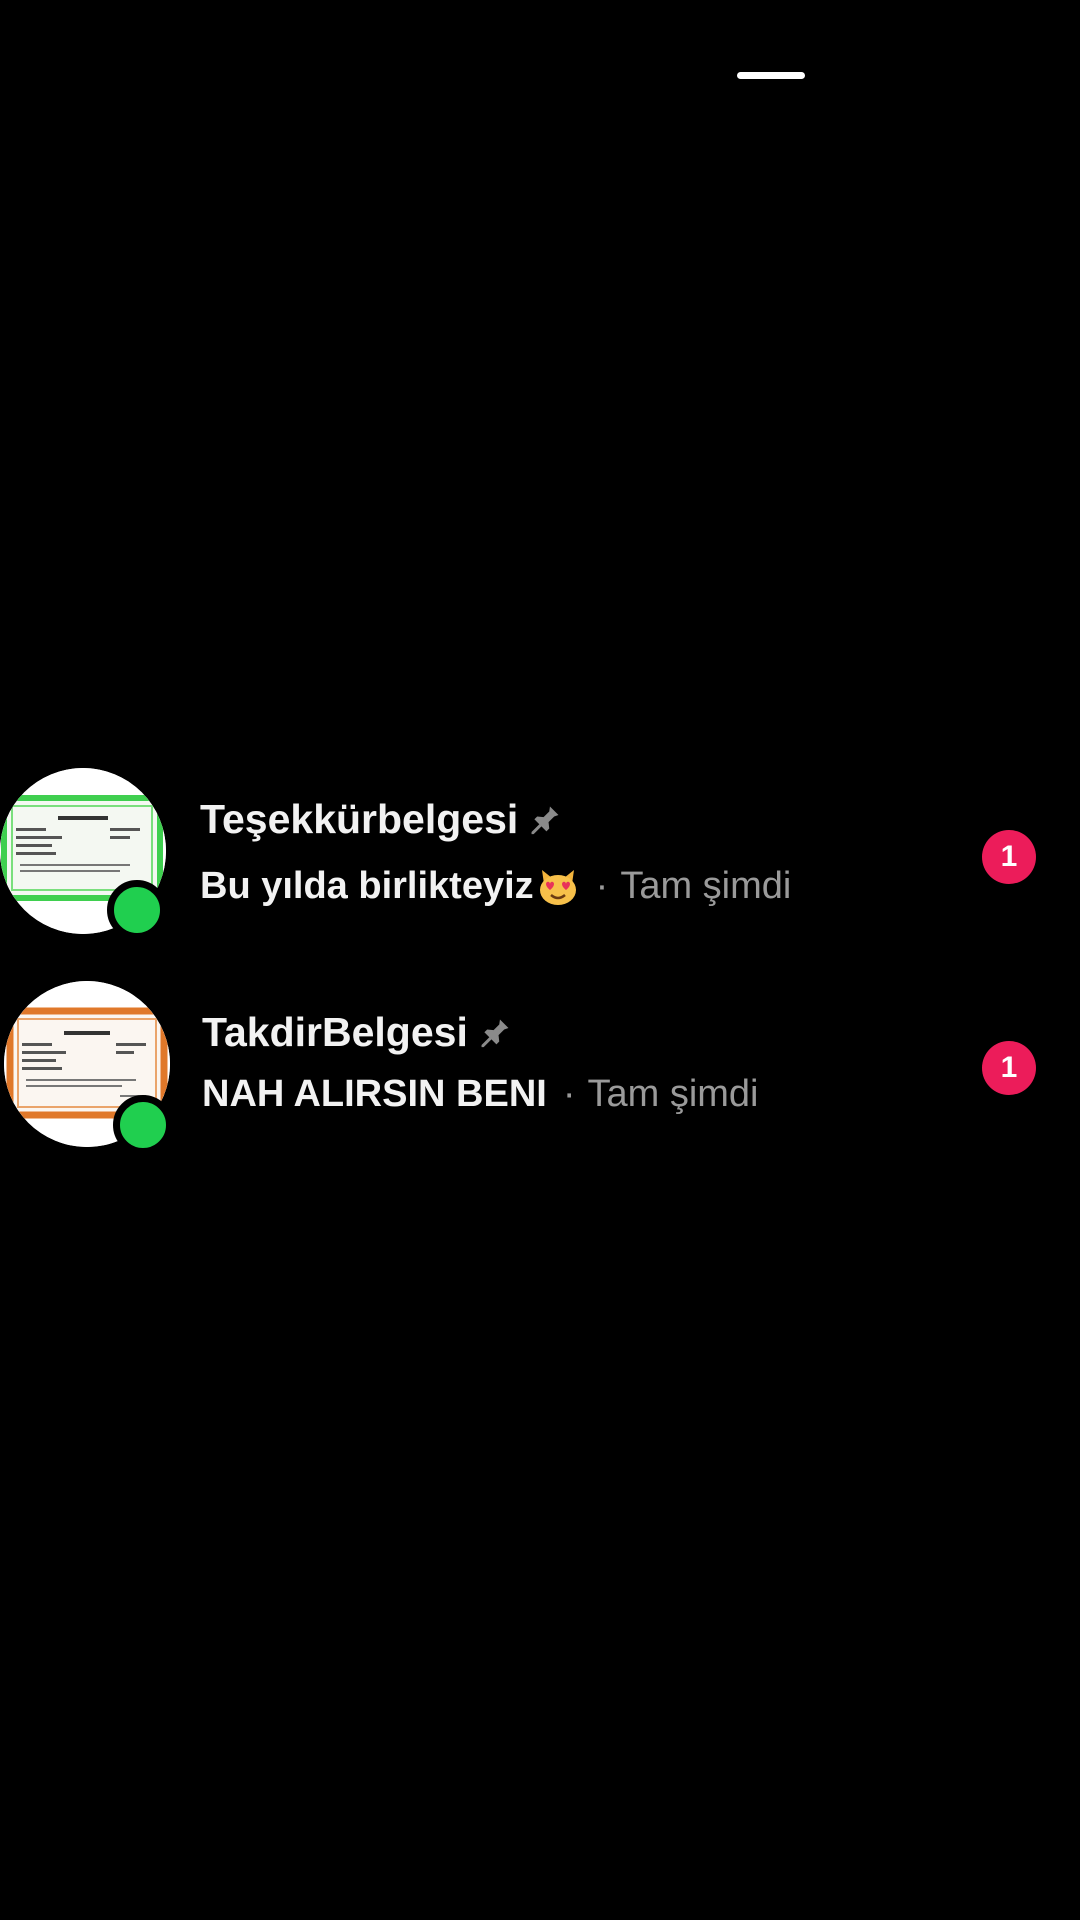 The width and height of the screenshot is (1080, 1920). I want to click on chat-name: TakdirBelgesi, so click(357, 1032).